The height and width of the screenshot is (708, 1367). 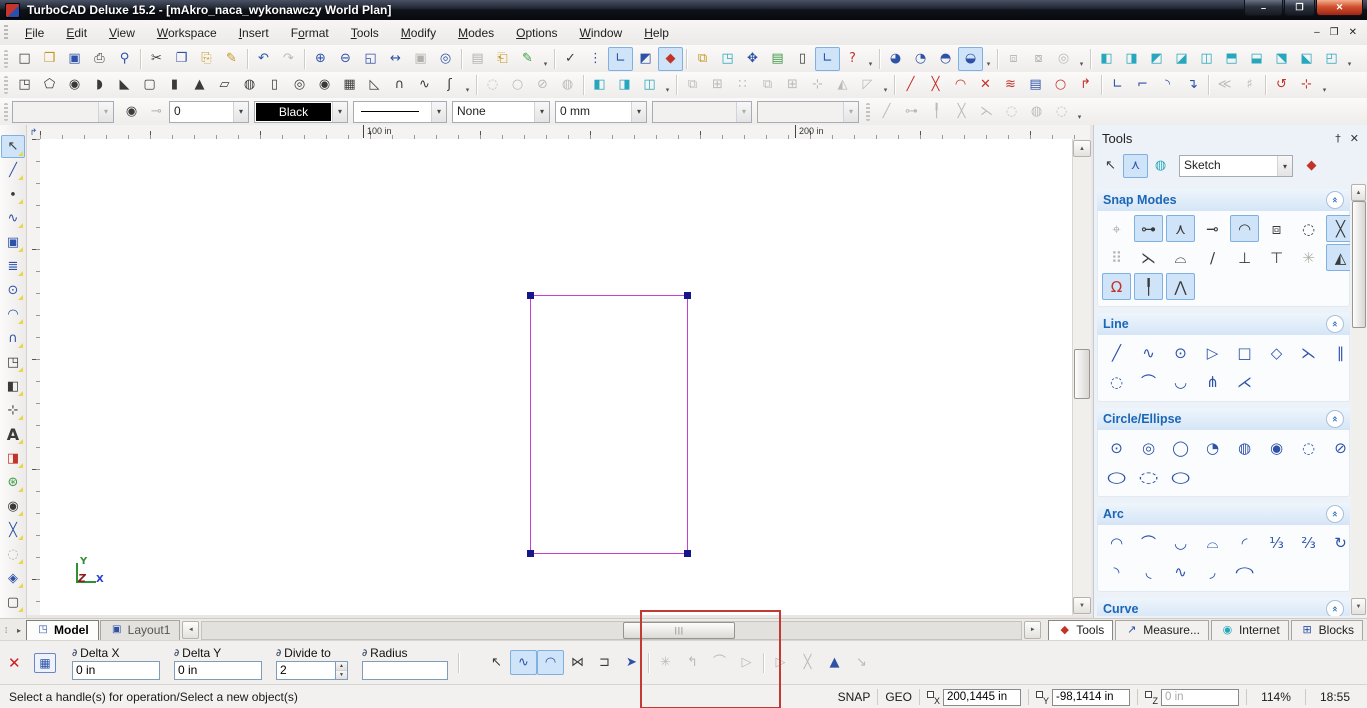 I want to click on arc-1-3-2-icon: ⅔, so click(x=1308, y=542).